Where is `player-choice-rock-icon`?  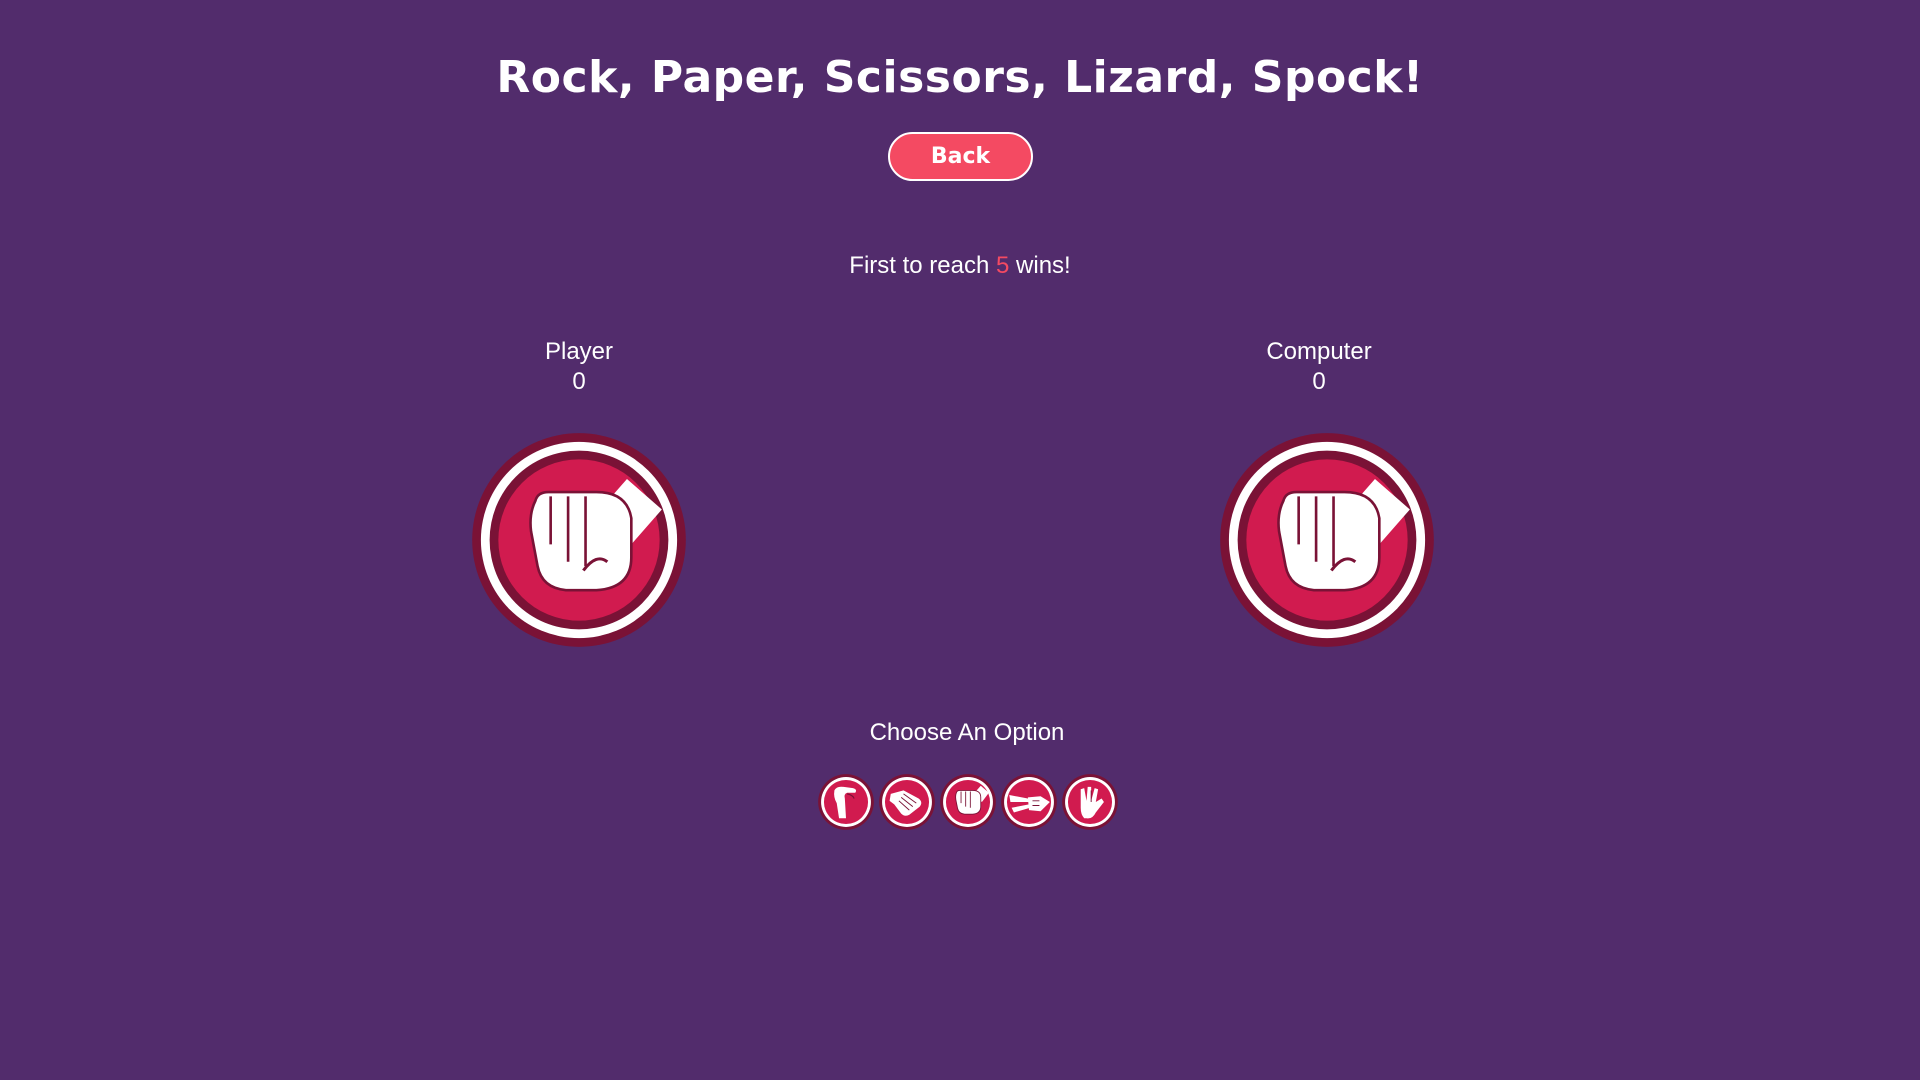
player-choice-rock-icon is located at coordinates (579, 540).